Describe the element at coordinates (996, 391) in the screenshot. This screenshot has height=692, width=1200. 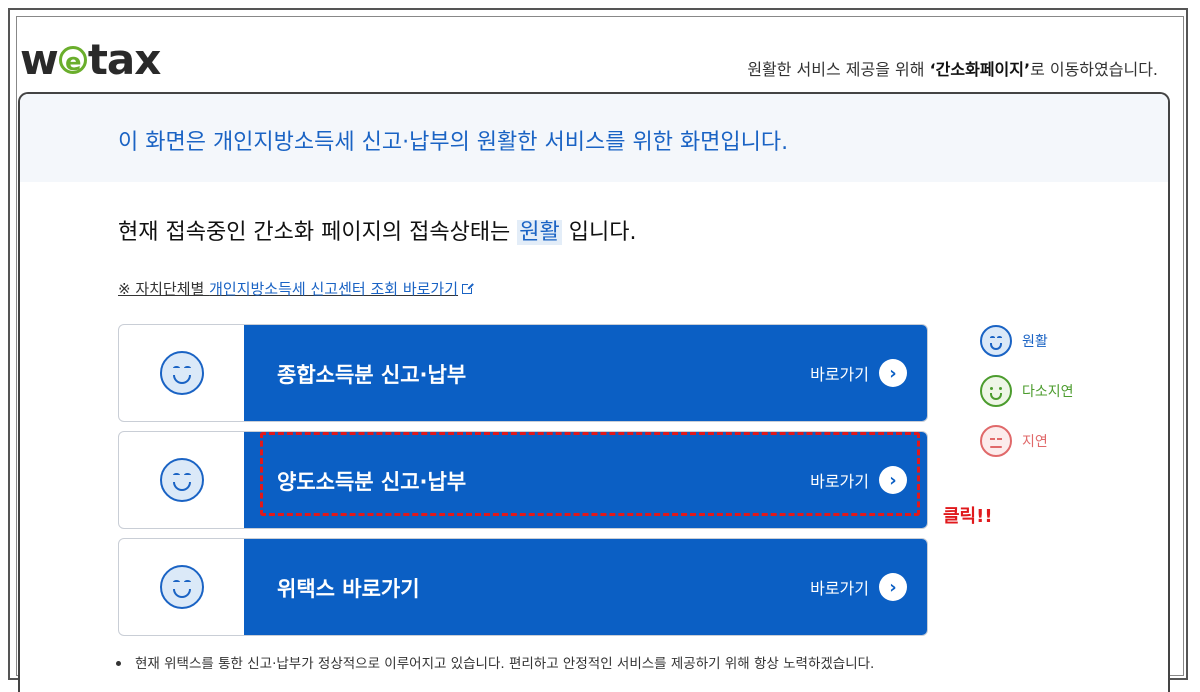
I see `neutral-smile-face-icon` at that location.